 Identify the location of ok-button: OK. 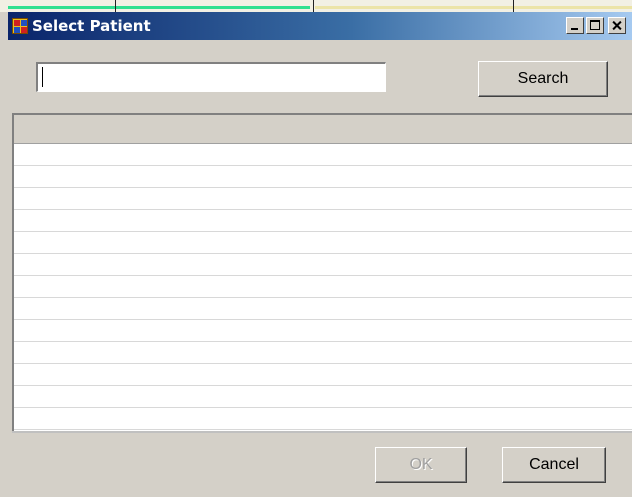
(421, 465).